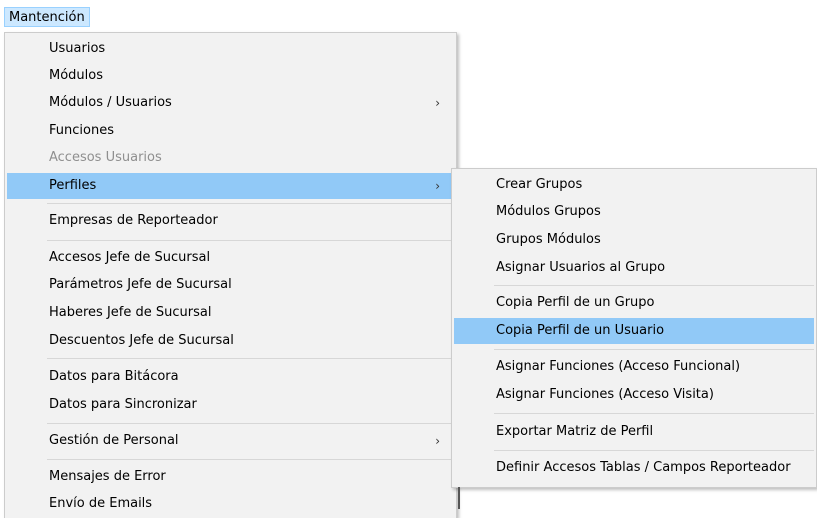 The image size is (817, 518). I want to click on menu-item-usuarios: Usuarios, so click(230, 49).